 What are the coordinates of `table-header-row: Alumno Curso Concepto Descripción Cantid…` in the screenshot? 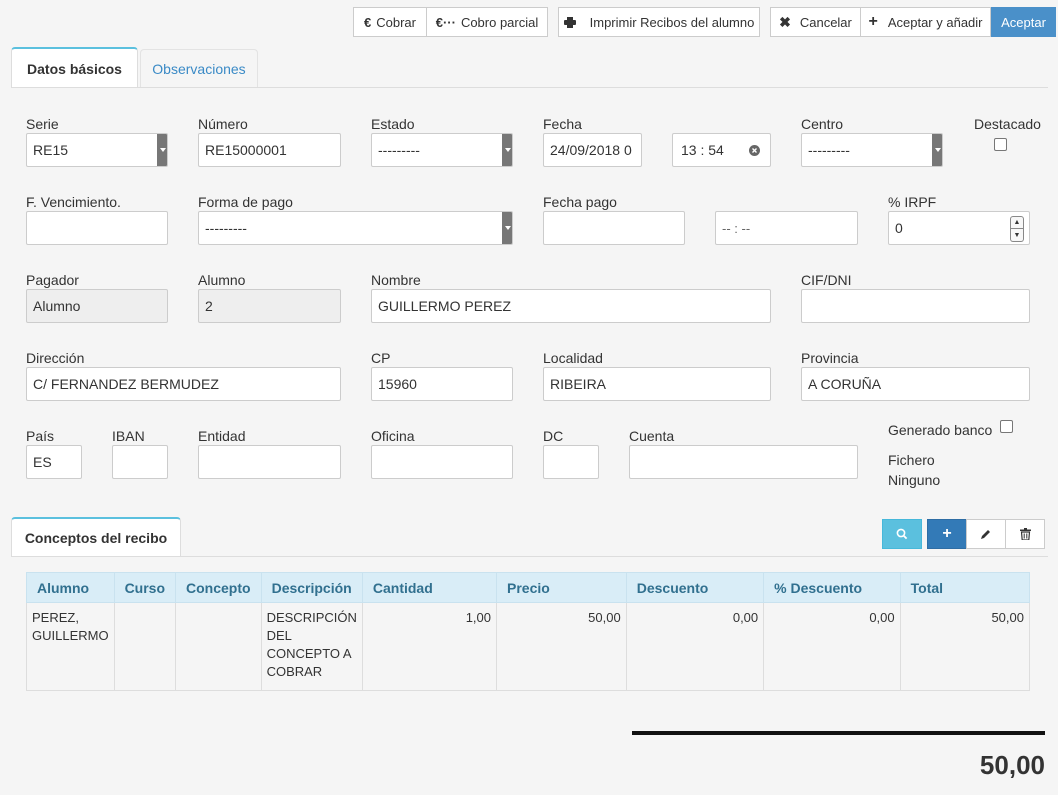 It's located at (528, 587).